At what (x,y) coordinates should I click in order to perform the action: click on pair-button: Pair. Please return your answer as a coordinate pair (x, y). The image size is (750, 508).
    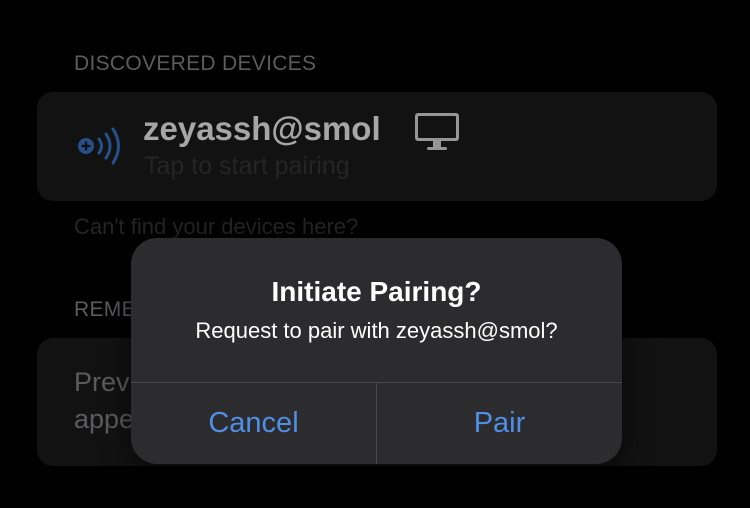
    Looking at the image, I should click on (499, 423).